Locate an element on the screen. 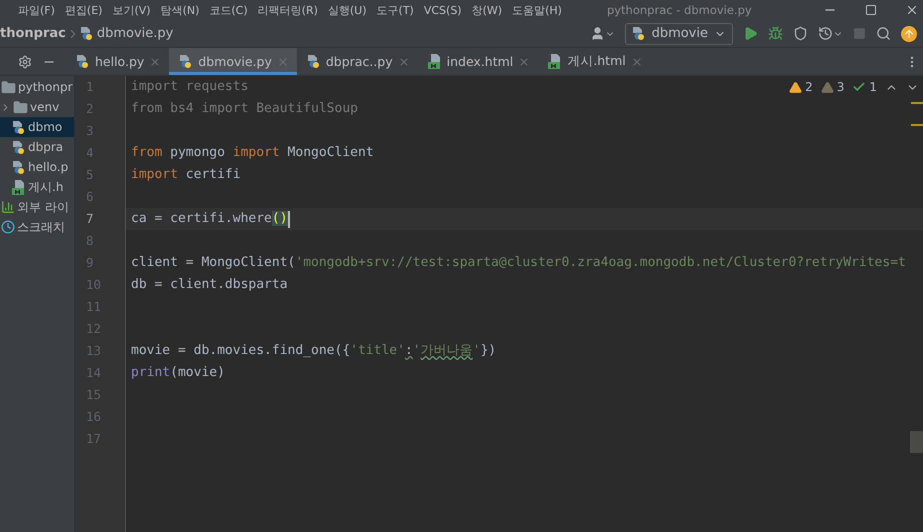 The height and width of the screenshot is (532, 923). inspection-count: 3 is located at coordinates (832, 87).